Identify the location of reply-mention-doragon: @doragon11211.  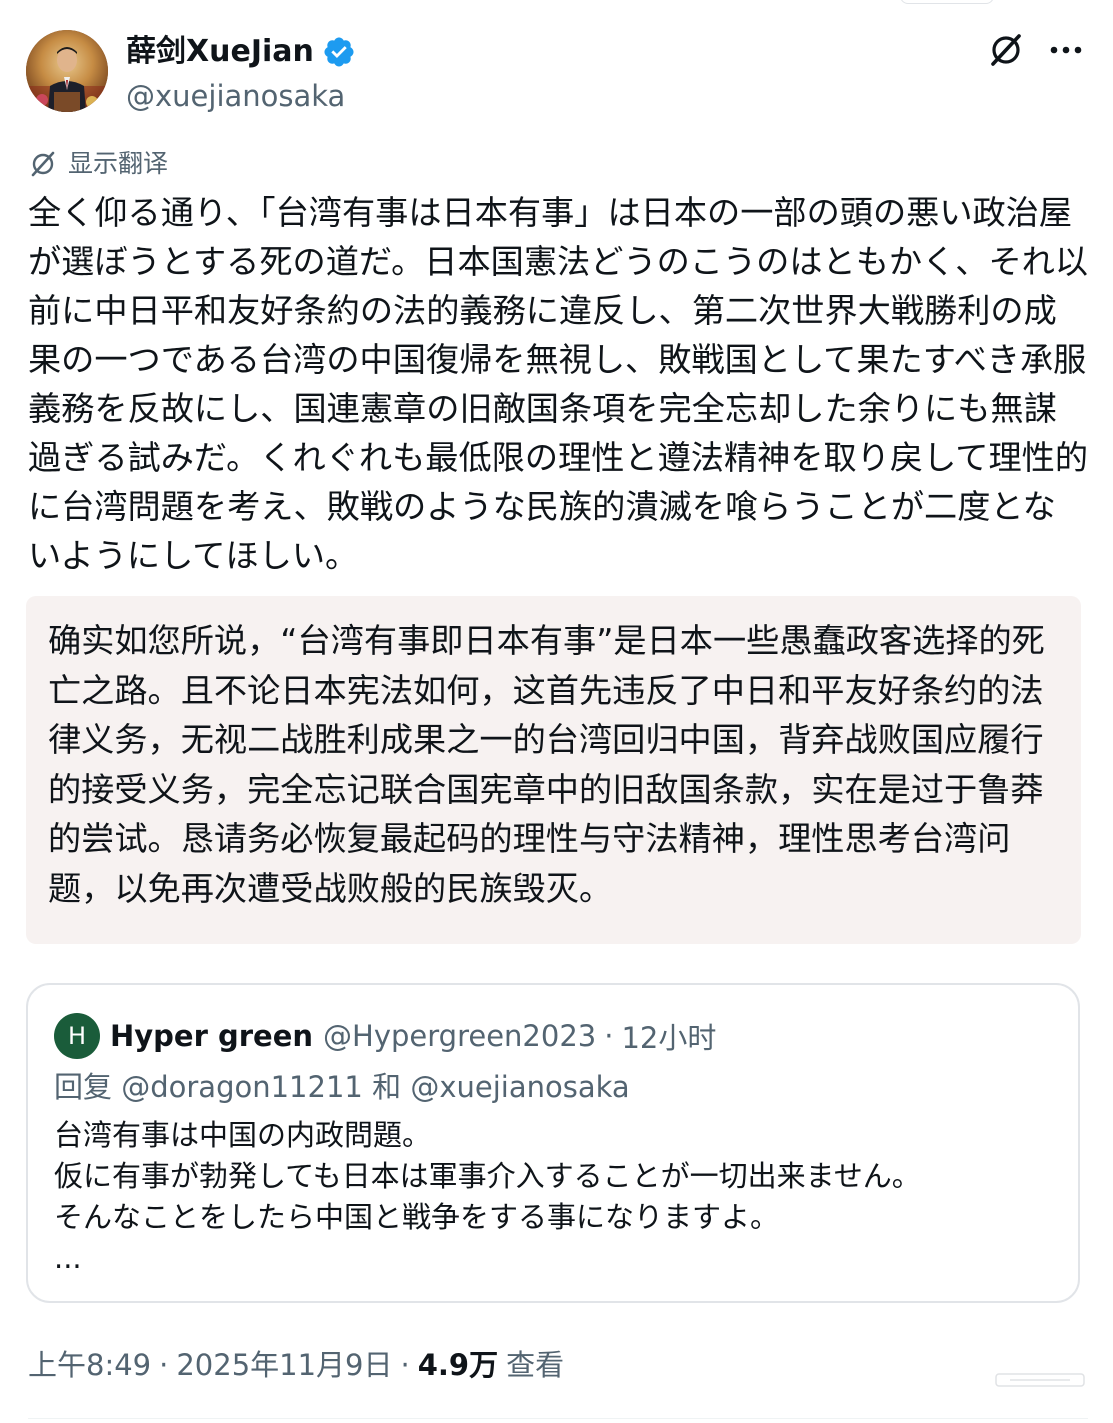
(242, 1087).